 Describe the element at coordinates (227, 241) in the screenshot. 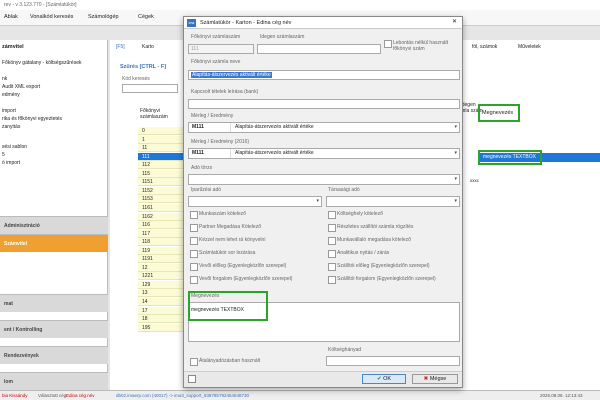

I see `kezzel-checkbox: Kézzel nem lehet rá könyvelni` at that location.